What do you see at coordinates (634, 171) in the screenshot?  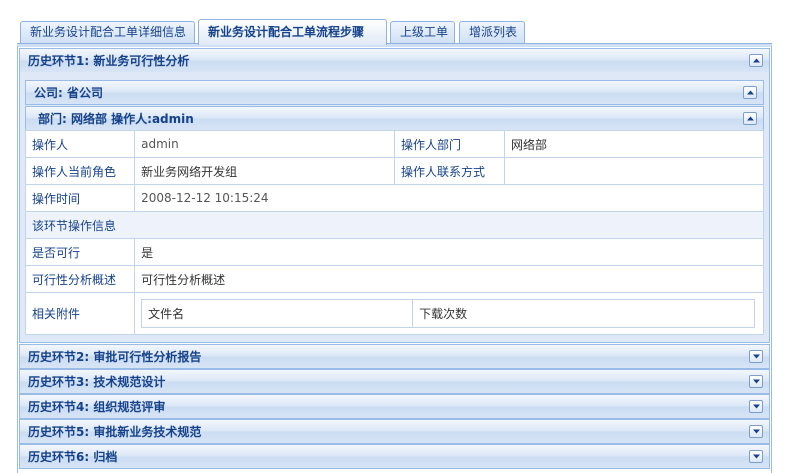 I see `contact-value` at bounding box center [634, 171].